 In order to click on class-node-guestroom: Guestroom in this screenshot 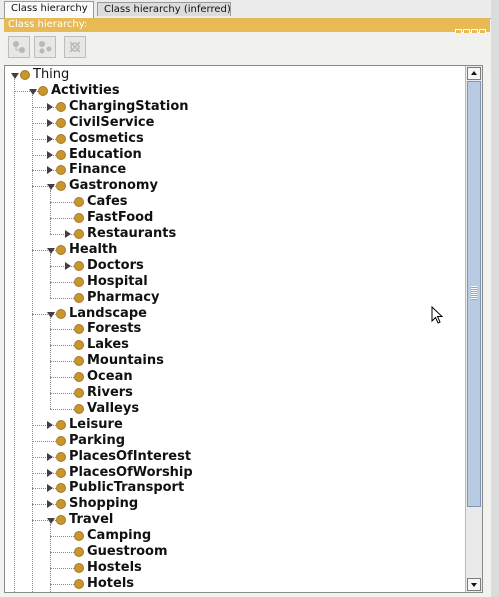, I will do `click(235, 552)`.